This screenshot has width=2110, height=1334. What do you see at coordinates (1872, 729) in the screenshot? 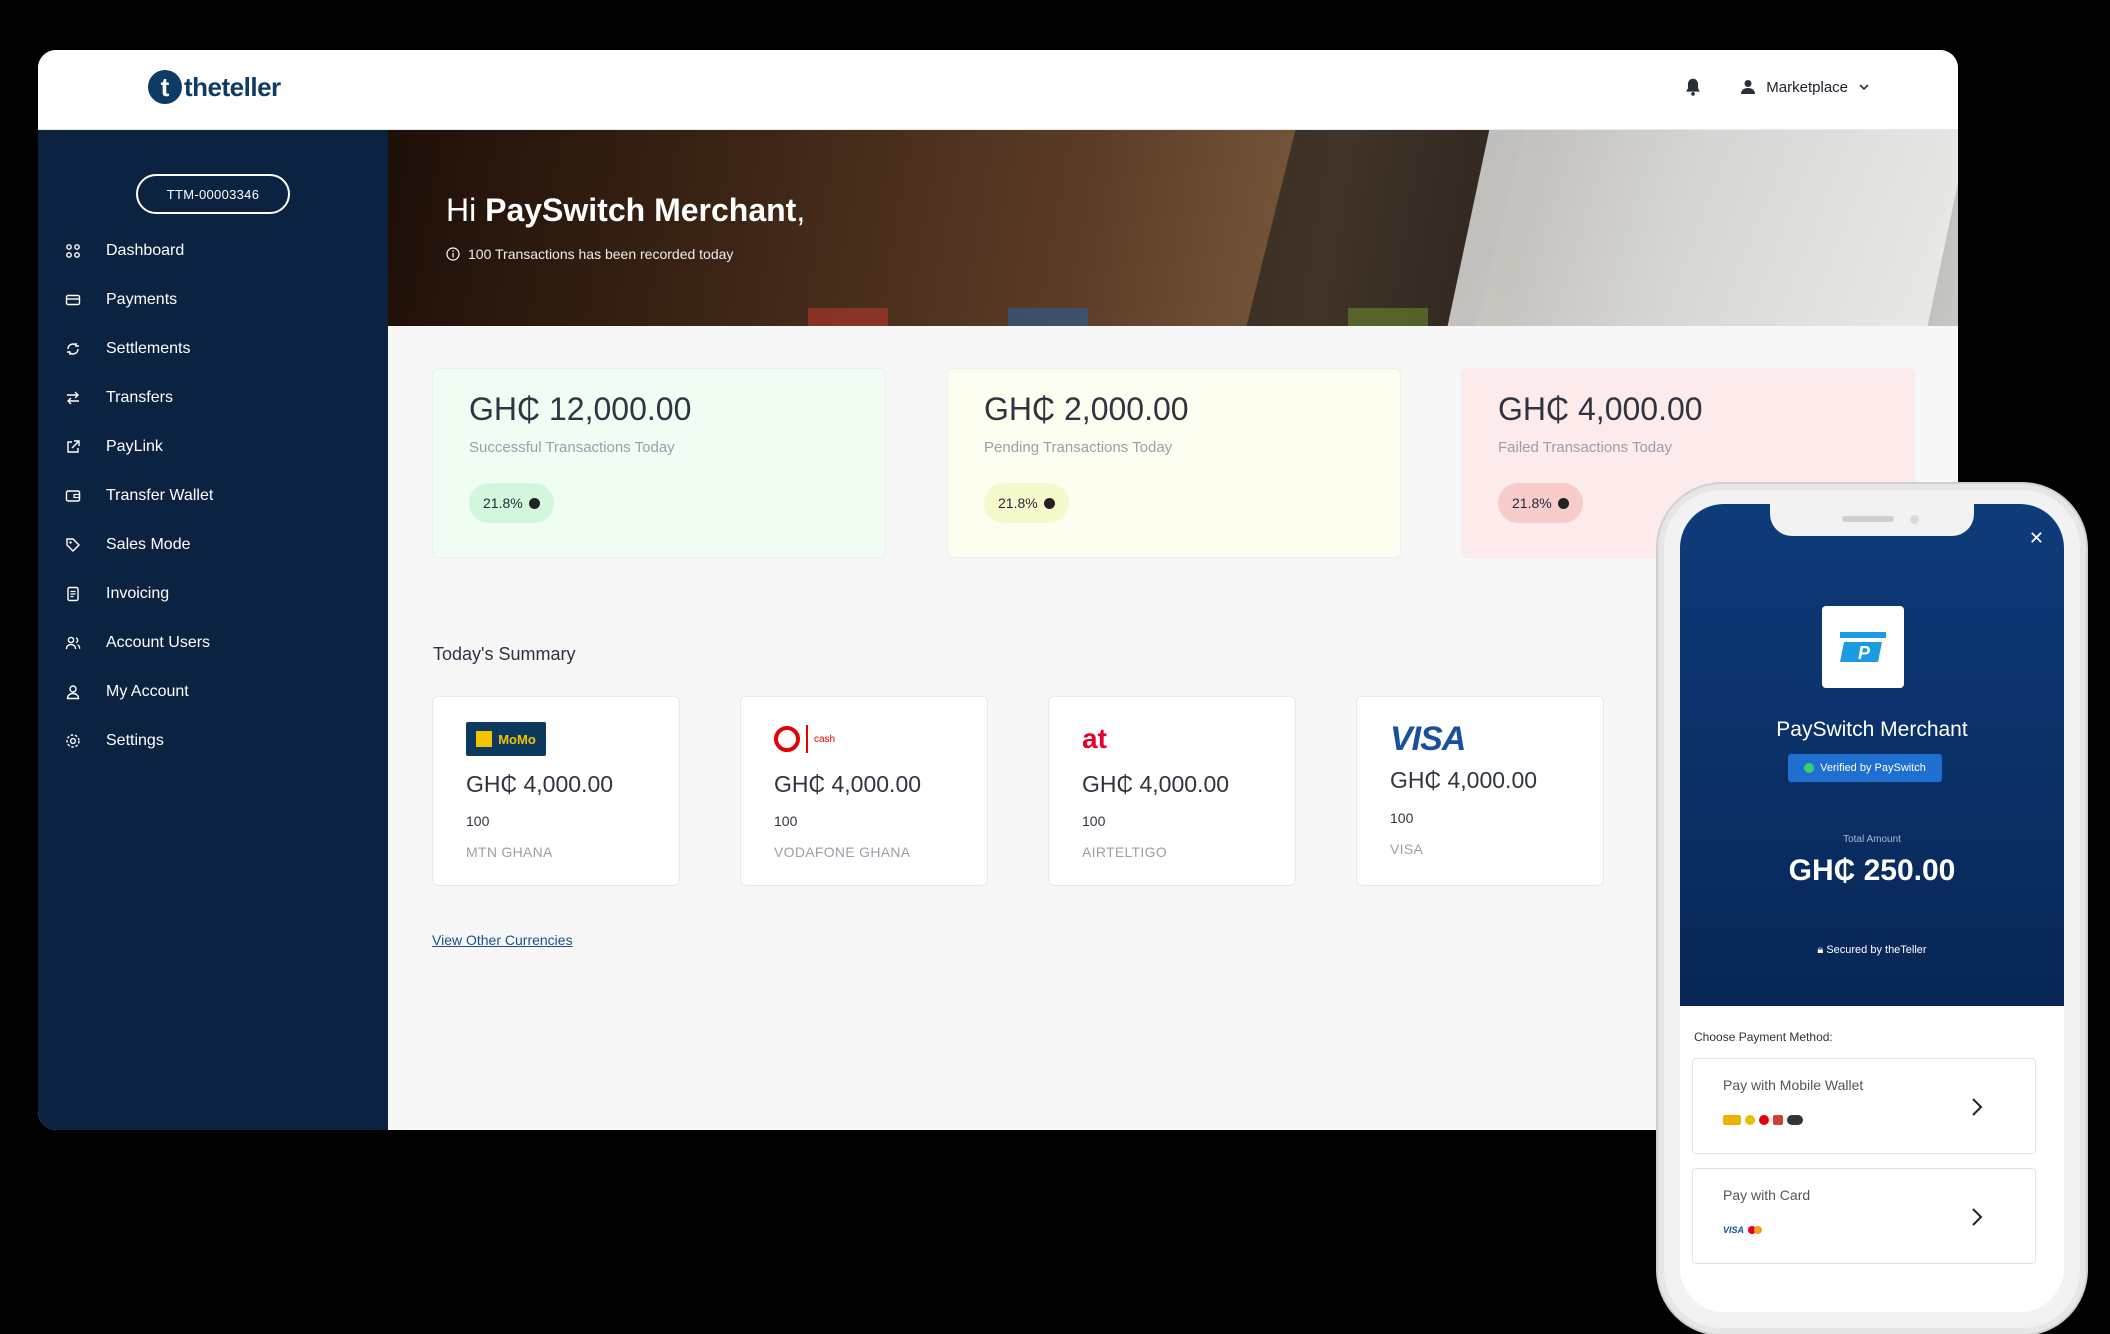
I see `checkout-merchant-name: PaySwitch Merchant` at bounding box center [1872, 729].